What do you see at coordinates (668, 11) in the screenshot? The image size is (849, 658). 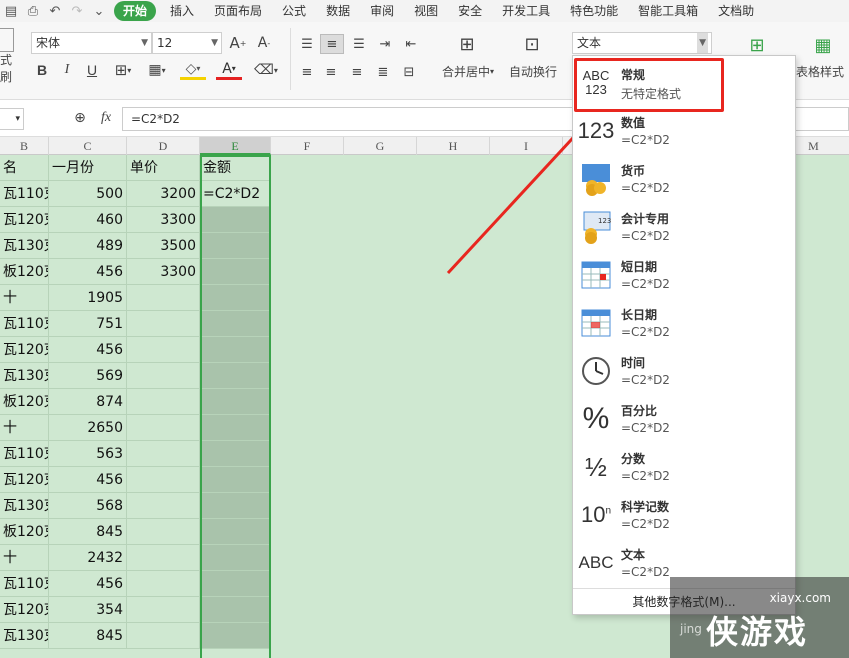 I see `tab-smart-toolbox: 智能工具箱` at bounding box center [668, 11].